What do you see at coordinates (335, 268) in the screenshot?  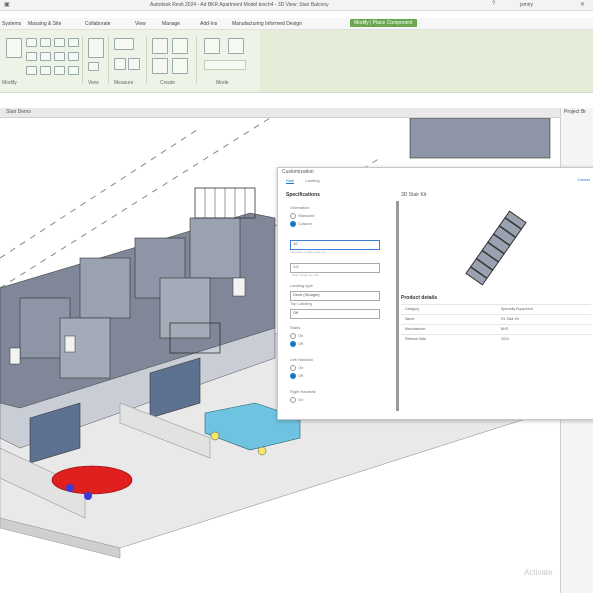 I see `riser-height-field: 1.0` at bounding box center [335, 268].